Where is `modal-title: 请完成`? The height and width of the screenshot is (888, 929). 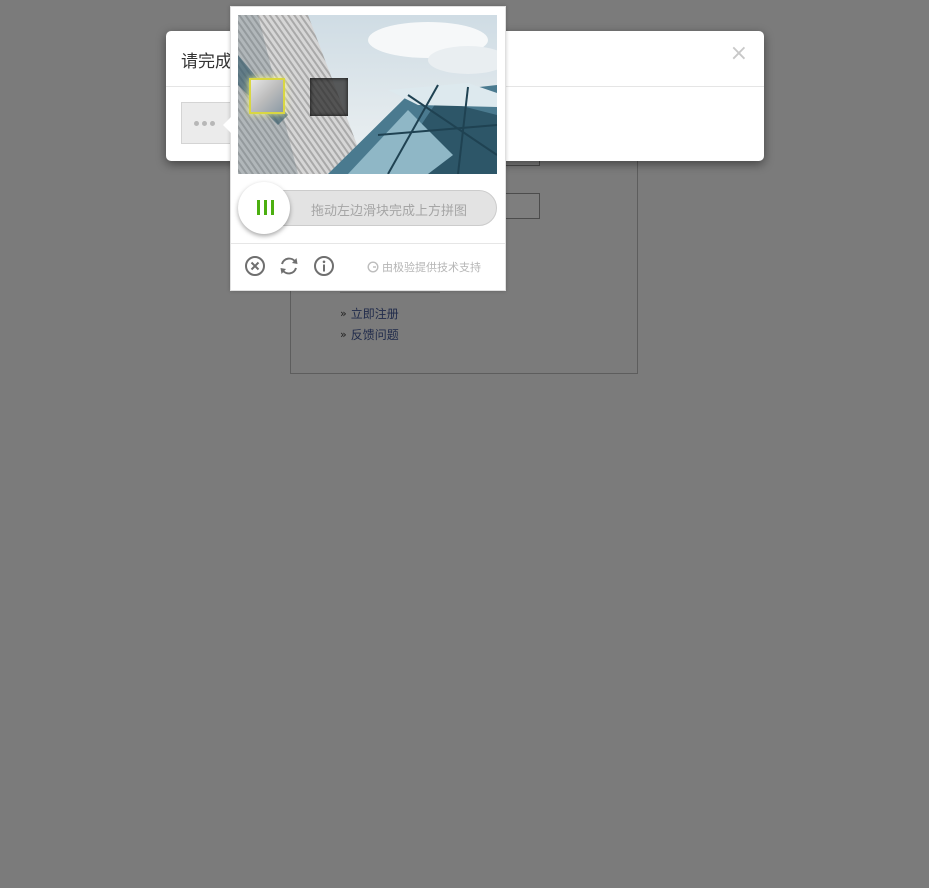
modal-title: 请完成 is located at coordinates (206, 62).